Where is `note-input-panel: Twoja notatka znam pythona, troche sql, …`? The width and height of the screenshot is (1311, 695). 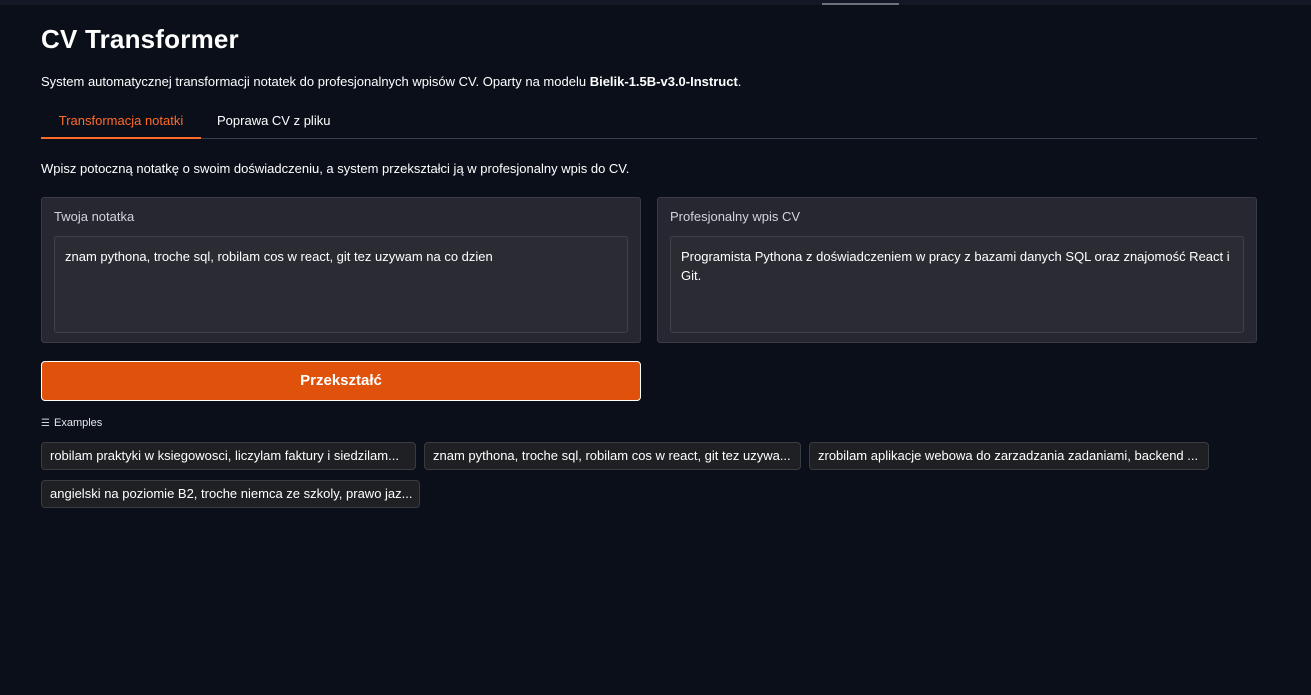 note-input-panel: Twoja notatka znam pythona, troche sql, … is located at coordinates (341, 270).